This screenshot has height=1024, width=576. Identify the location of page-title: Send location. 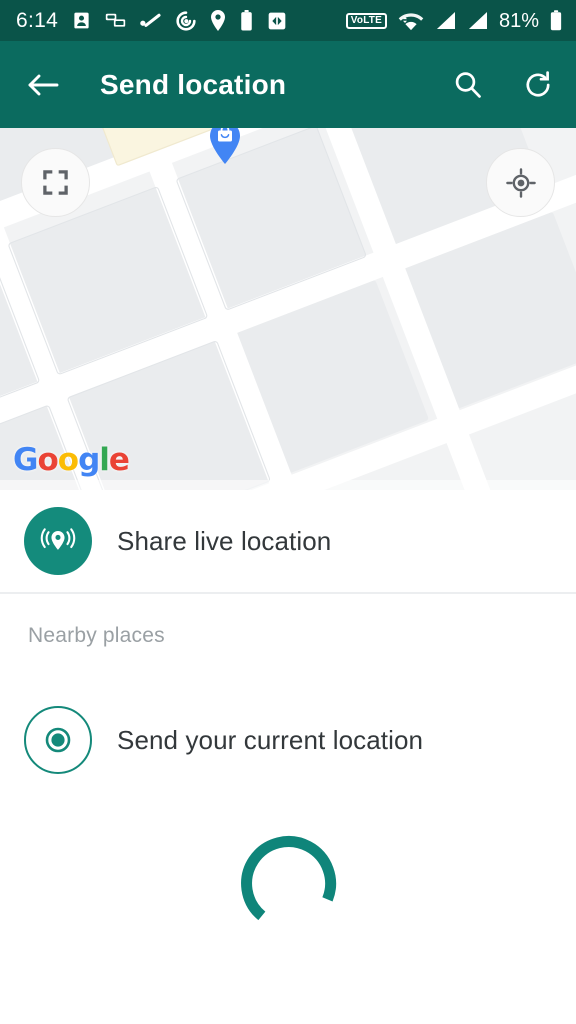
(193, 84).